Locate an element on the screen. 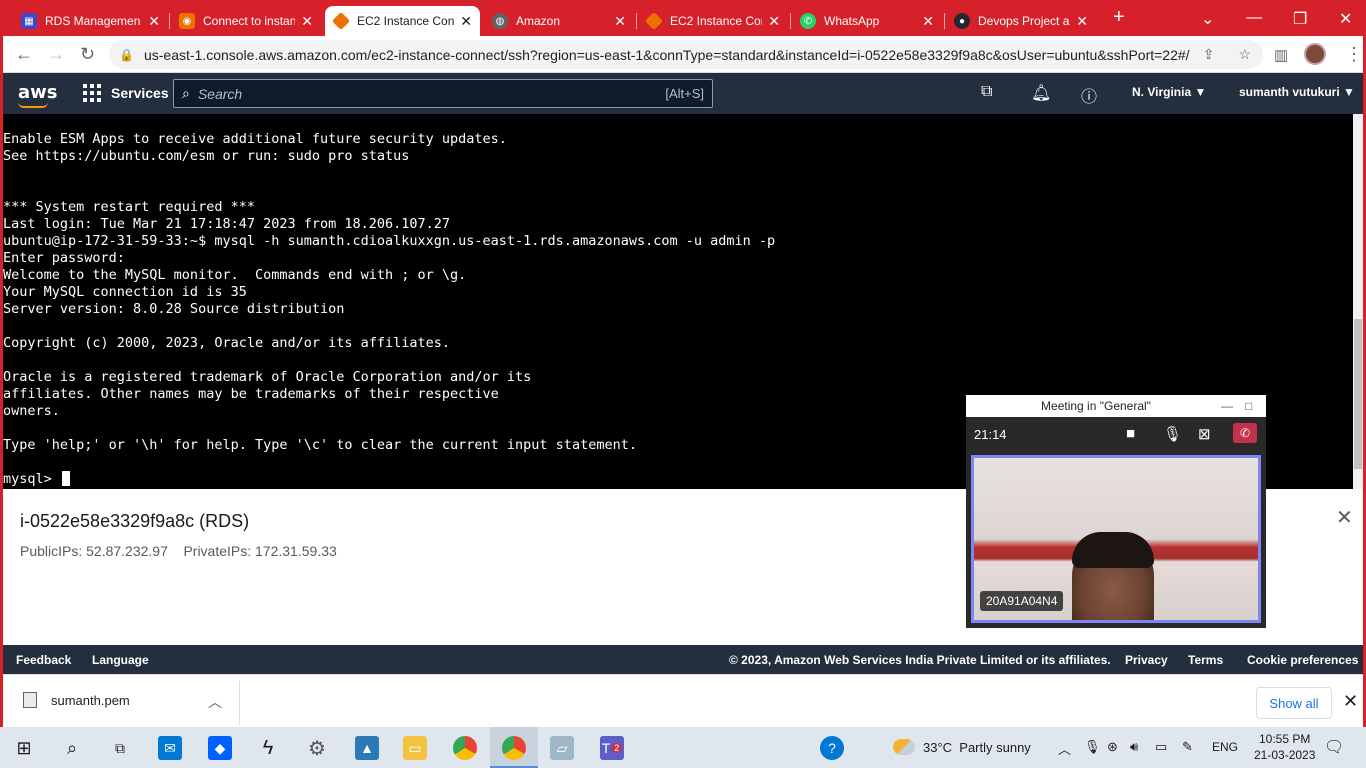 This screenshot has width=1366, height=768. chrome-profile-icon is located at coordinates (514, 748).